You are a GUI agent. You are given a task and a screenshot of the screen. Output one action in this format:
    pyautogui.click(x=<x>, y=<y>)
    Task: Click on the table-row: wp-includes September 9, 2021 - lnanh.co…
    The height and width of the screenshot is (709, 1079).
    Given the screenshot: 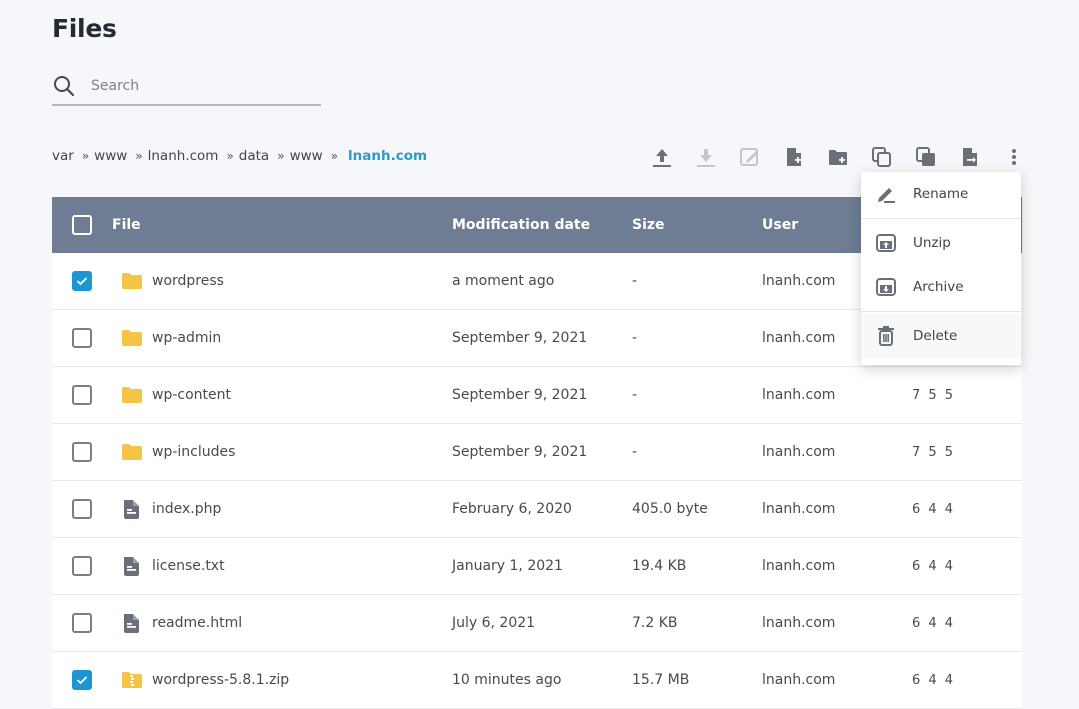 What is the action you would take?
    pyautogui.click(x=537, y=452)
    